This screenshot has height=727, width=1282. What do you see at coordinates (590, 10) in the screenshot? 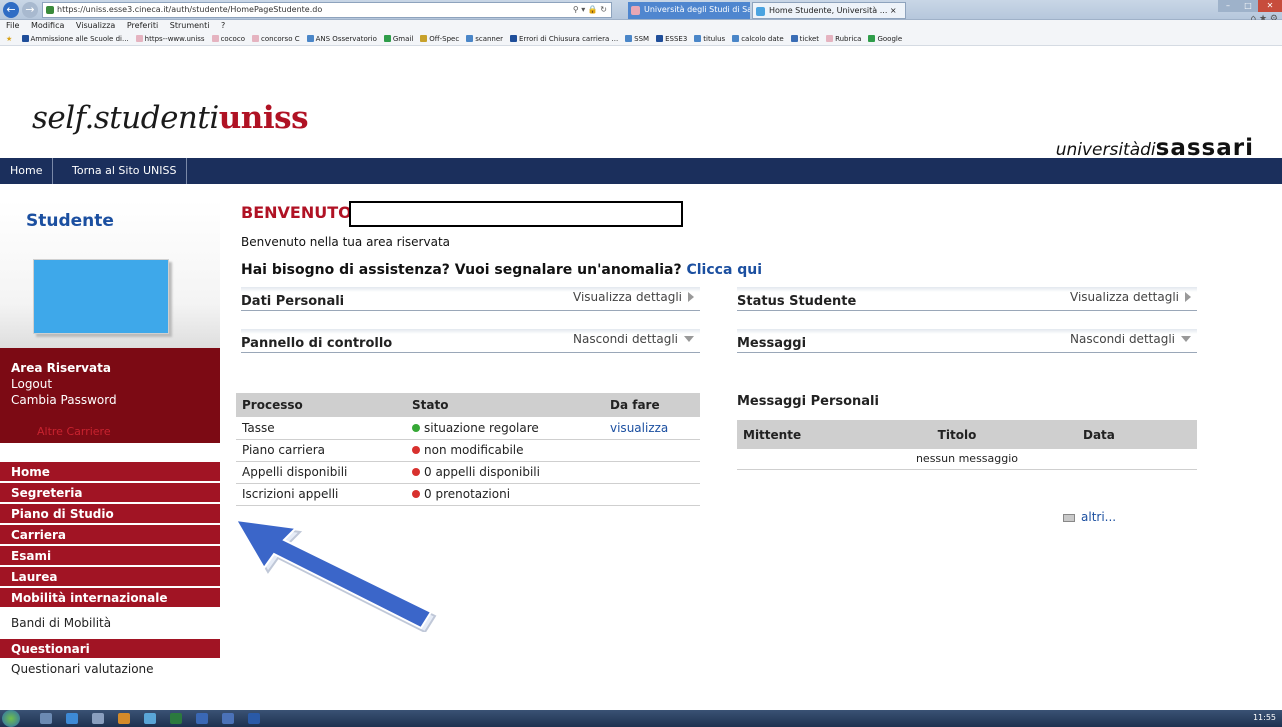
I see `search-refresh-icons: ⚲ ▾ 🔒 ↻` at bounding box center [590, 10].